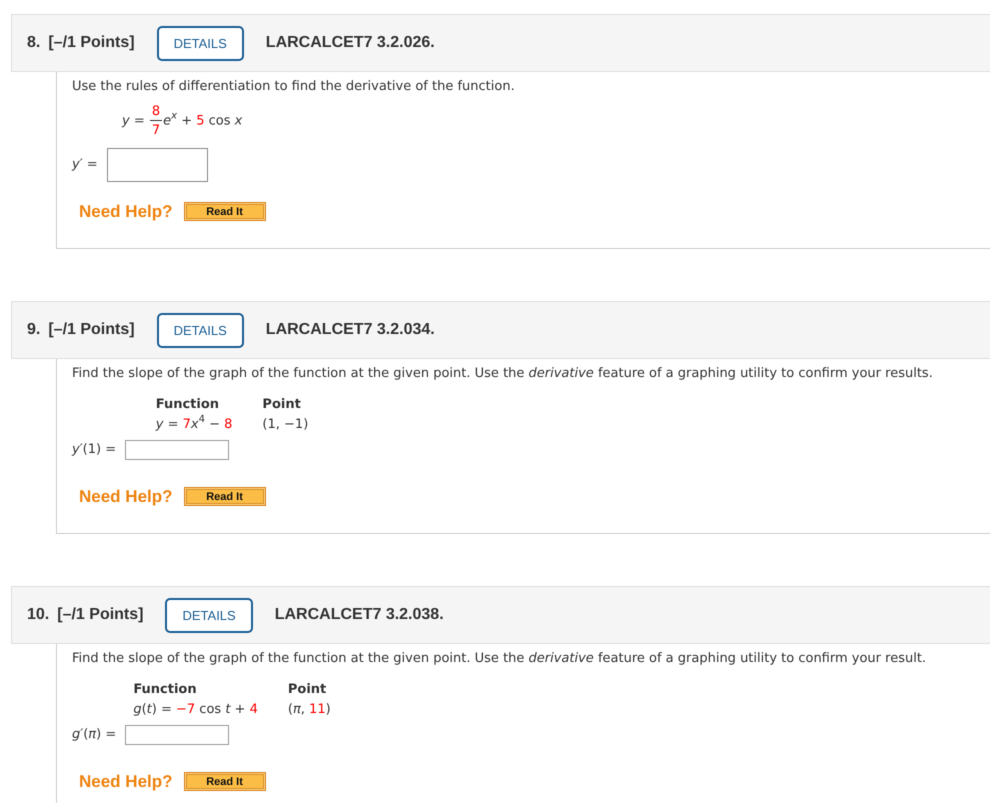 The height and width of the screenshot is (803, 990). Describe the element at coordinates (95, 450) in the screenshot. I see `answer-label: y′(1) =` at that location.